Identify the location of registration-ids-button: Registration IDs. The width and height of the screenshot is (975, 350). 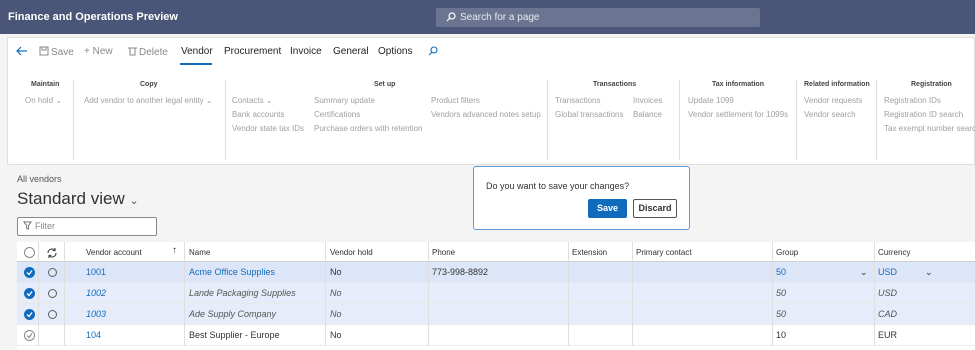
(912, 100).